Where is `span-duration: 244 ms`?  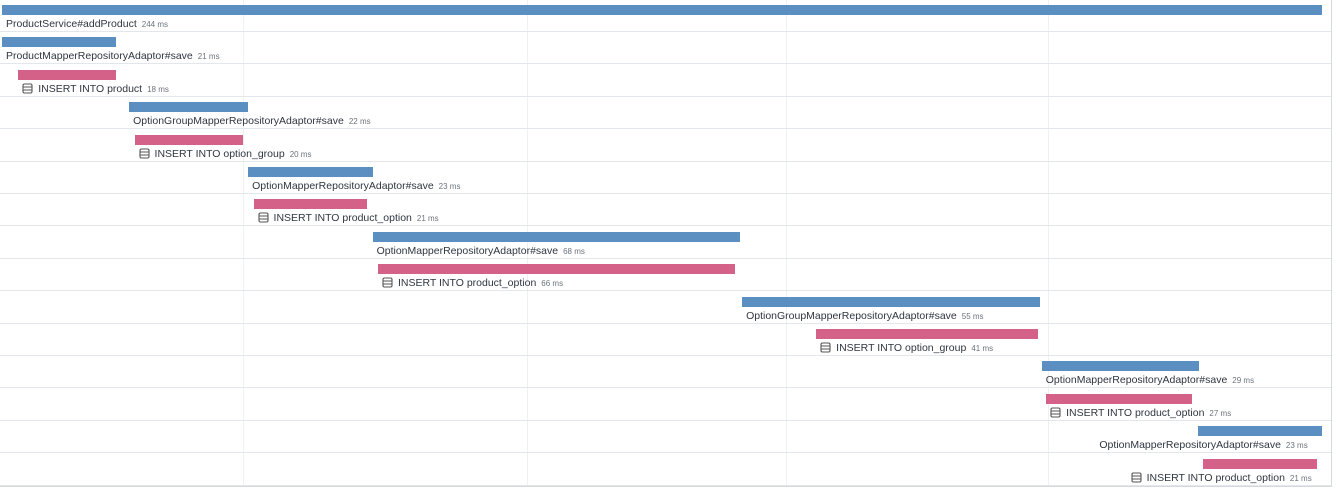
span-duration: 244 ms is located at coordinates (154, 24).